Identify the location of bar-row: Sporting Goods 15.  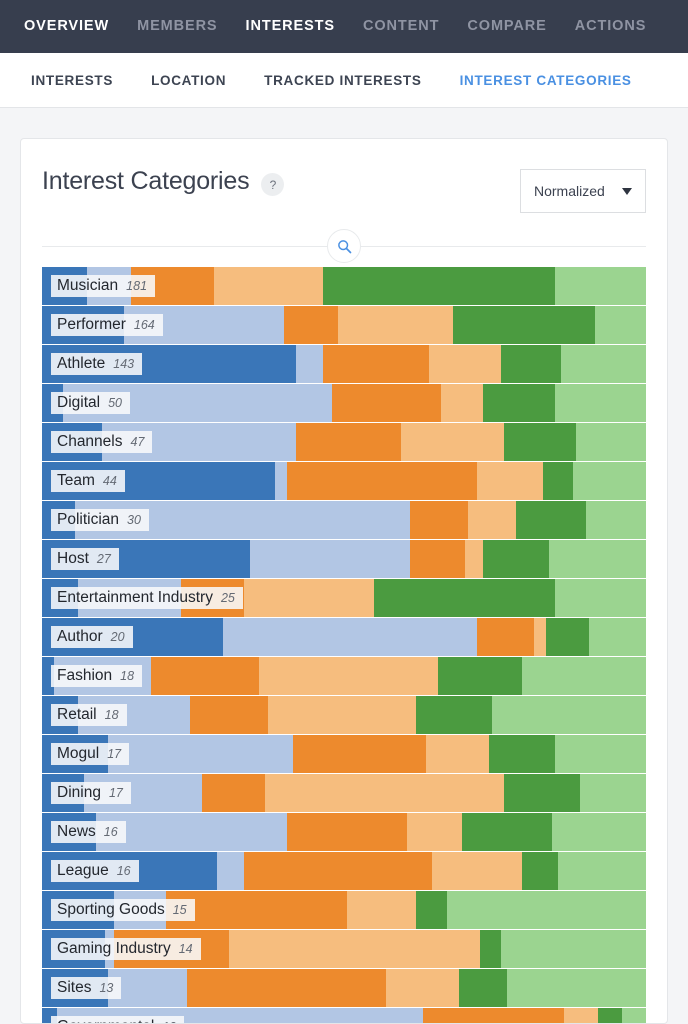
(344, 910).